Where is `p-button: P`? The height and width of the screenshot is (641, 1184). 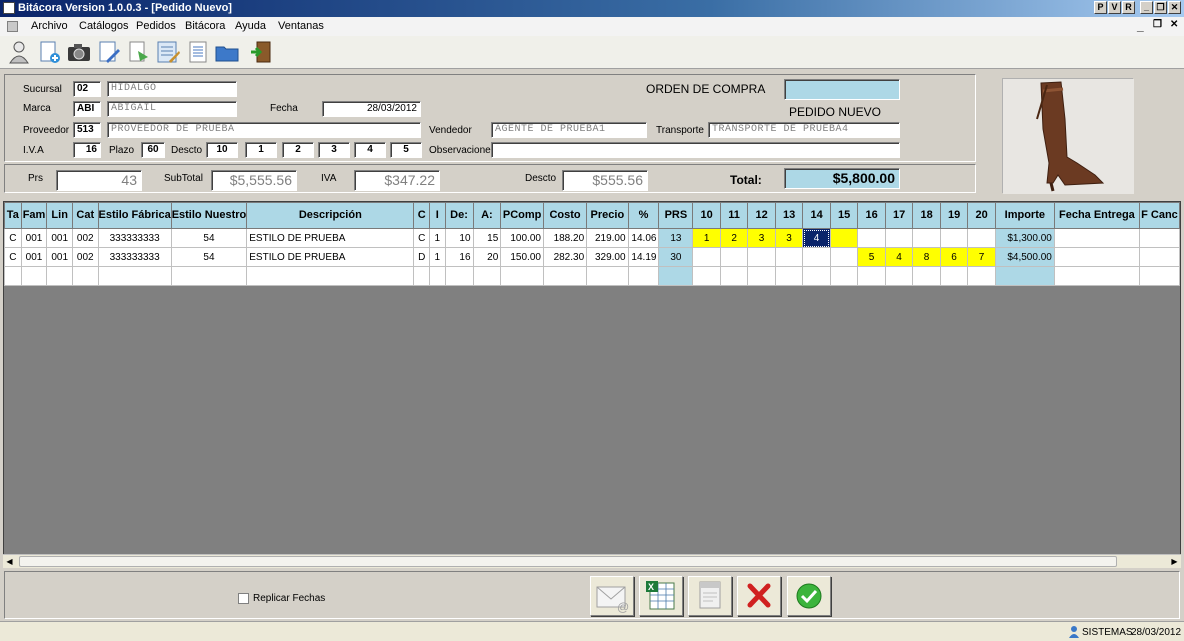
p-button: P is located at coordinates (1100, 7).